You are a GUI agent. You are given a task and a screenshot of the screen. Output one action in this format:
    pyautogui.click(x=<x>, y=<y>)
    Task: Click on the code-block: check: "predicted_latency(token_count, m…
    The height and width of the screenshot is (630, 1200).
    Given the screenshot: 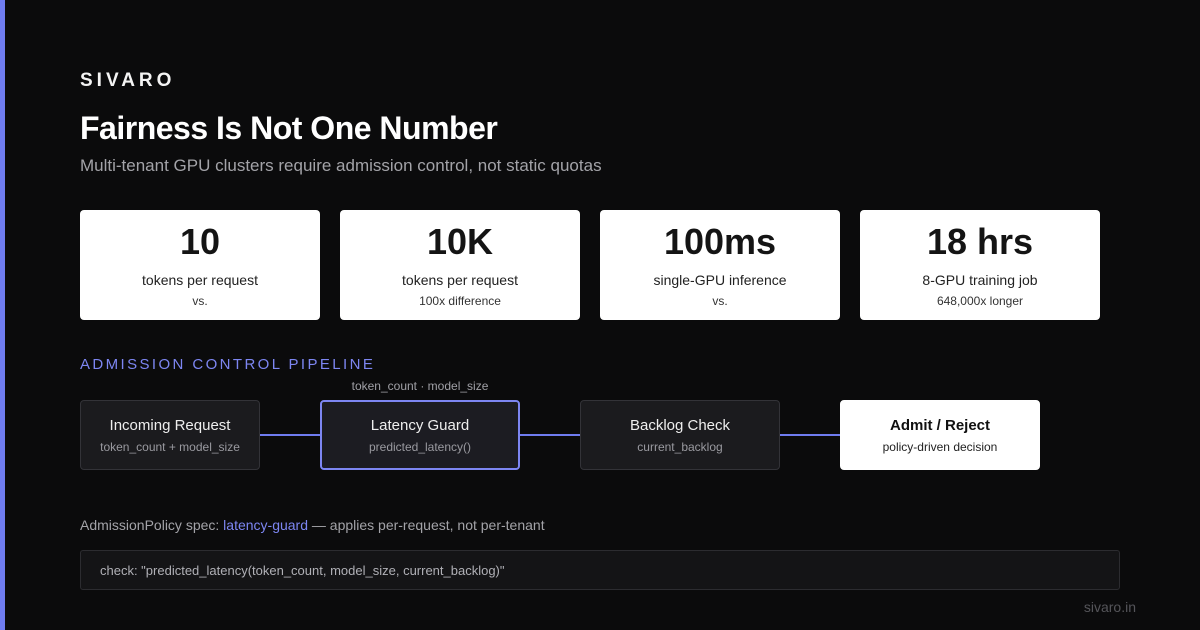 What is the action you would take?
    pyautogui.click(x=600, y=570)
    